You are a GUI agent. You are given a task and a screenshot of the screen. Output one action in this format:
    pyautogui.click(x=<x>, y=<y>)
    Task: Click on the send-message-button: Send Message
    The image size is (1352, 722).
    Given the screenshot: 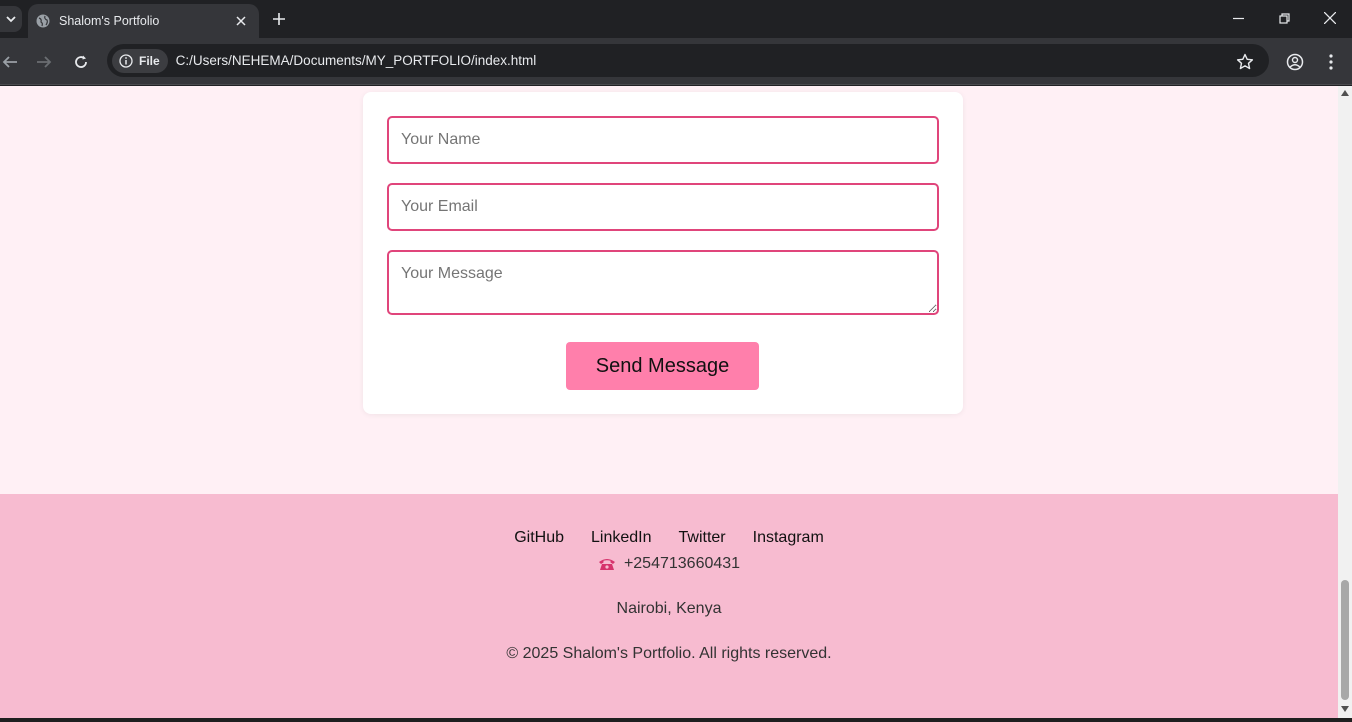 What is the action you would take?
    pyautogui.click(x=662, y=366)
    